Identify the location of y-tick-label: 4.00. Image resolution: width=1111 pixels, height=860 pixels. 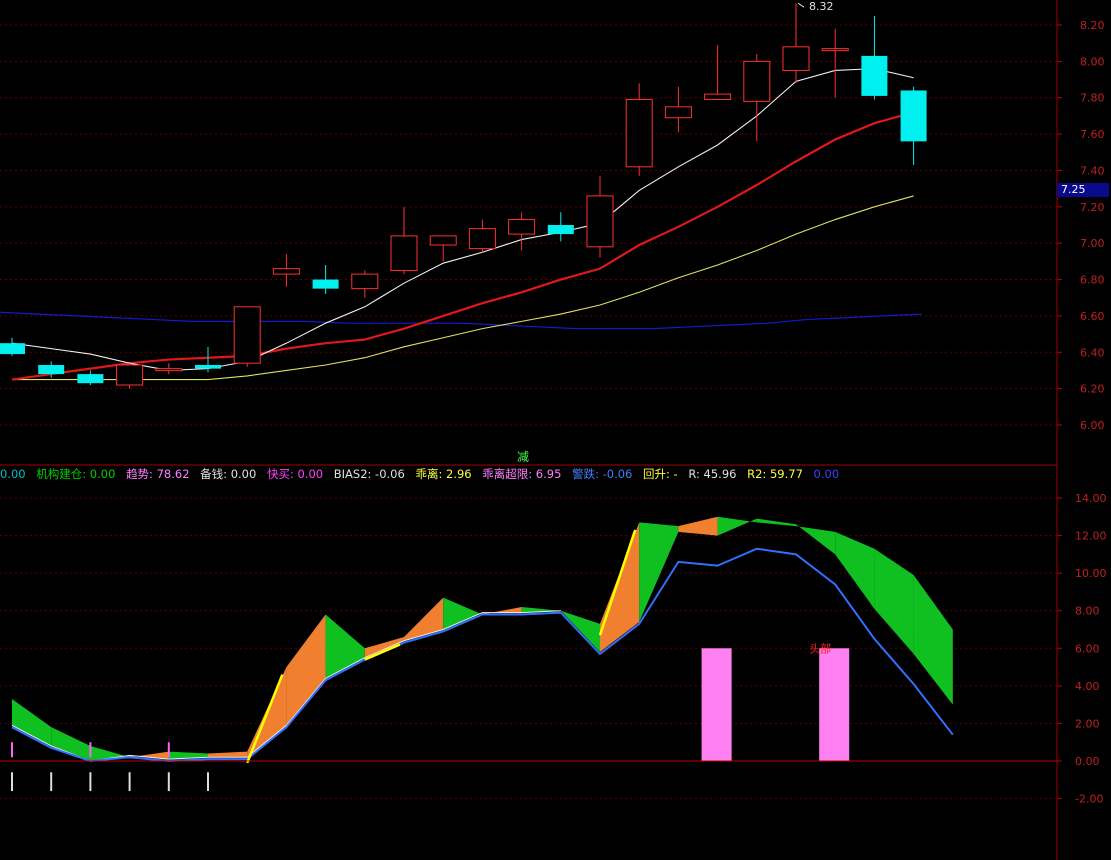
(1087, 686).